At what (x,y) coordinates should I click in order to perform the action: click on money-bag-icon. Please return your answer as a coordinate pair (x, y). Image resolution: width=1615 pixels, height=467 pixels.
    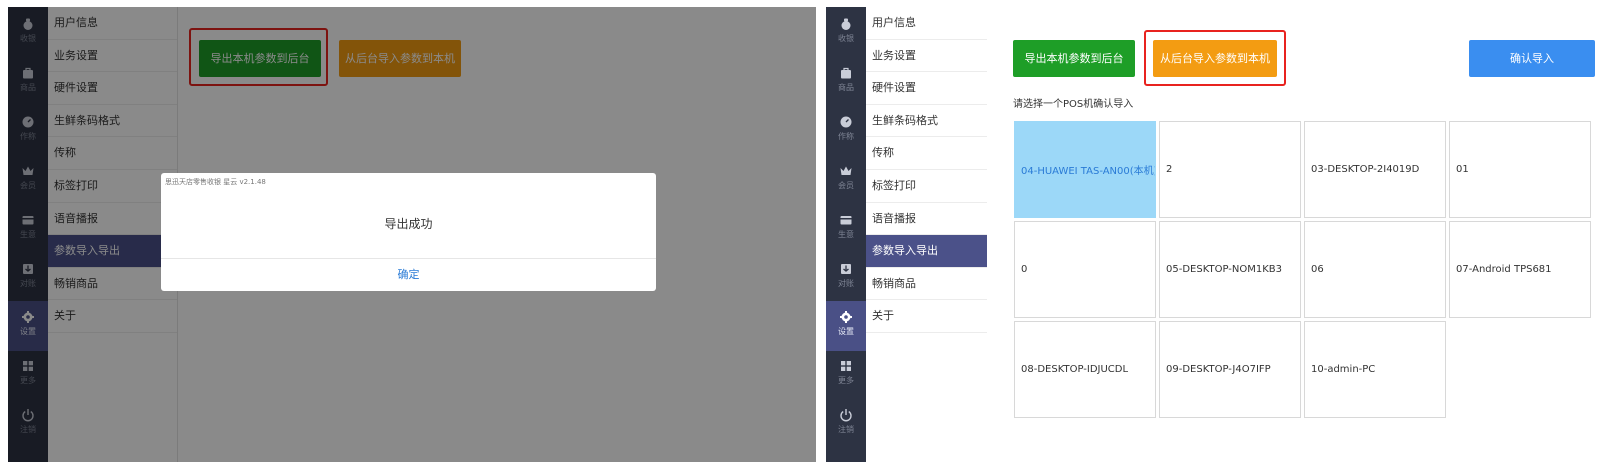
    Looking at the image, I should click on (846, 23).